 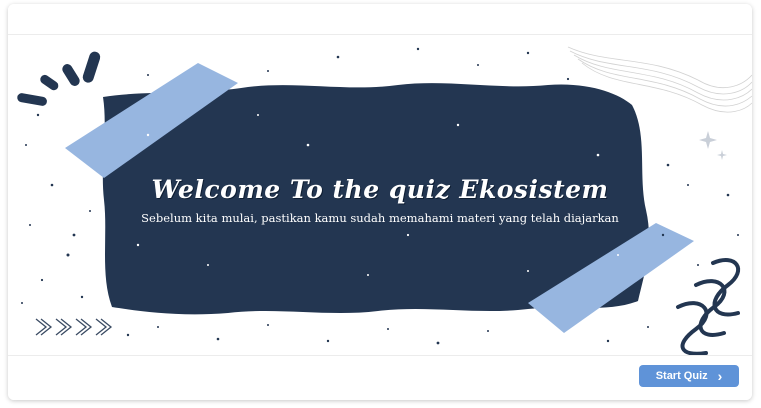 I want to click on footer-bar: Start Quiz ›, so click(x=380, y=377).